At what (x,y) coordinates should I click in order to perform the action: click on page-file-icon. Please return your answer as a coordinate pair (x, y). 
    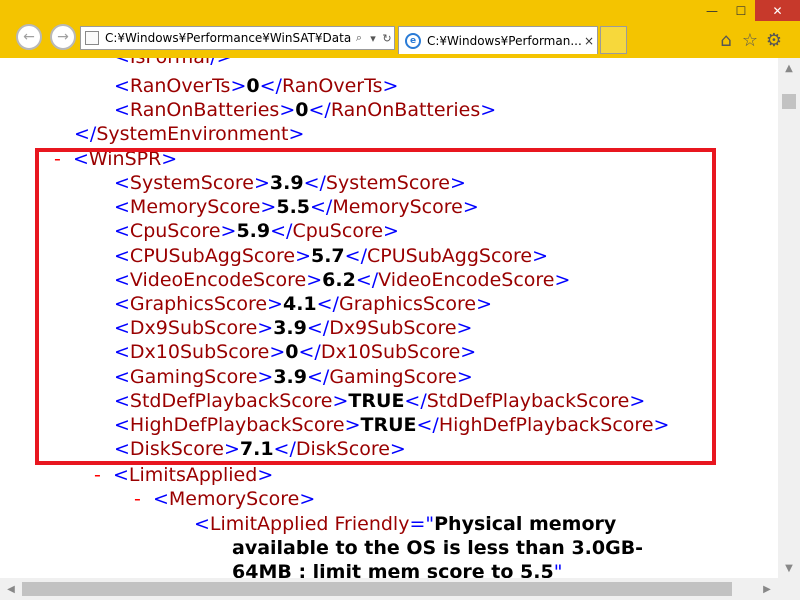
    Looking at the image, I should click on (92, 38).